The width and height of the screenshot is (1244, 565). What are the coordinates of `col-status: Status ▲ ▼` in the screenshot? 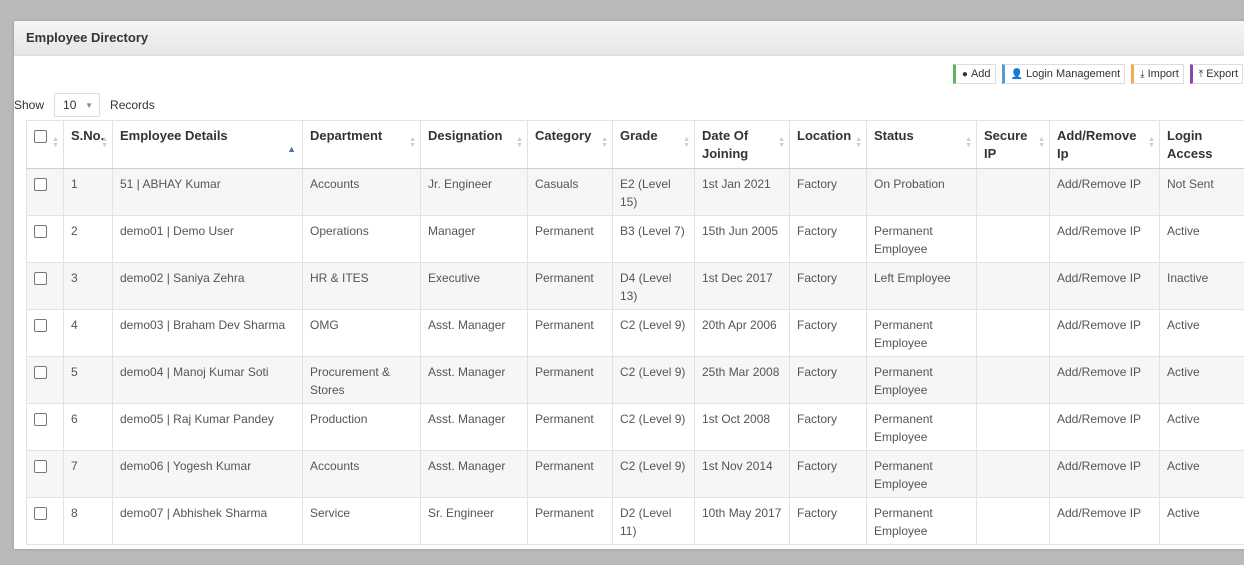 It's located at (921, 144).